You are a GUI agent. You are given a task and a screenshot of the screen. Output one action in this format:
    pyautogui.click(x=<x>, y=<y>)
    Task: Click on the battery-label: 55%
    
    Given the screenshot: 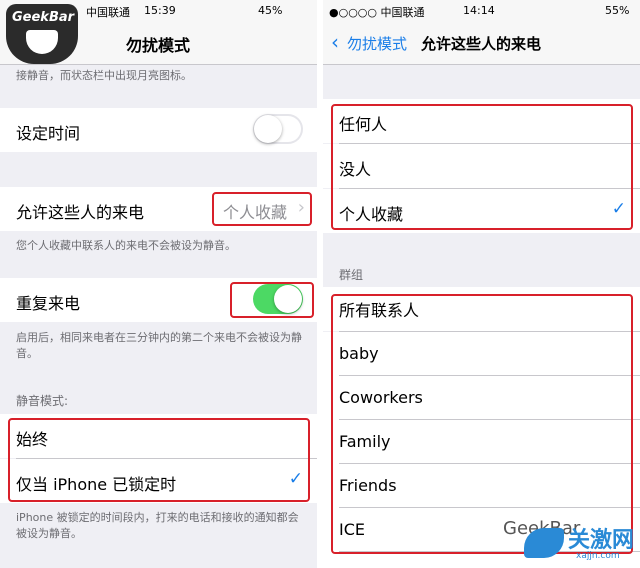 What is the action you would take?
    pyautogui.click(x=617, y=10)
    